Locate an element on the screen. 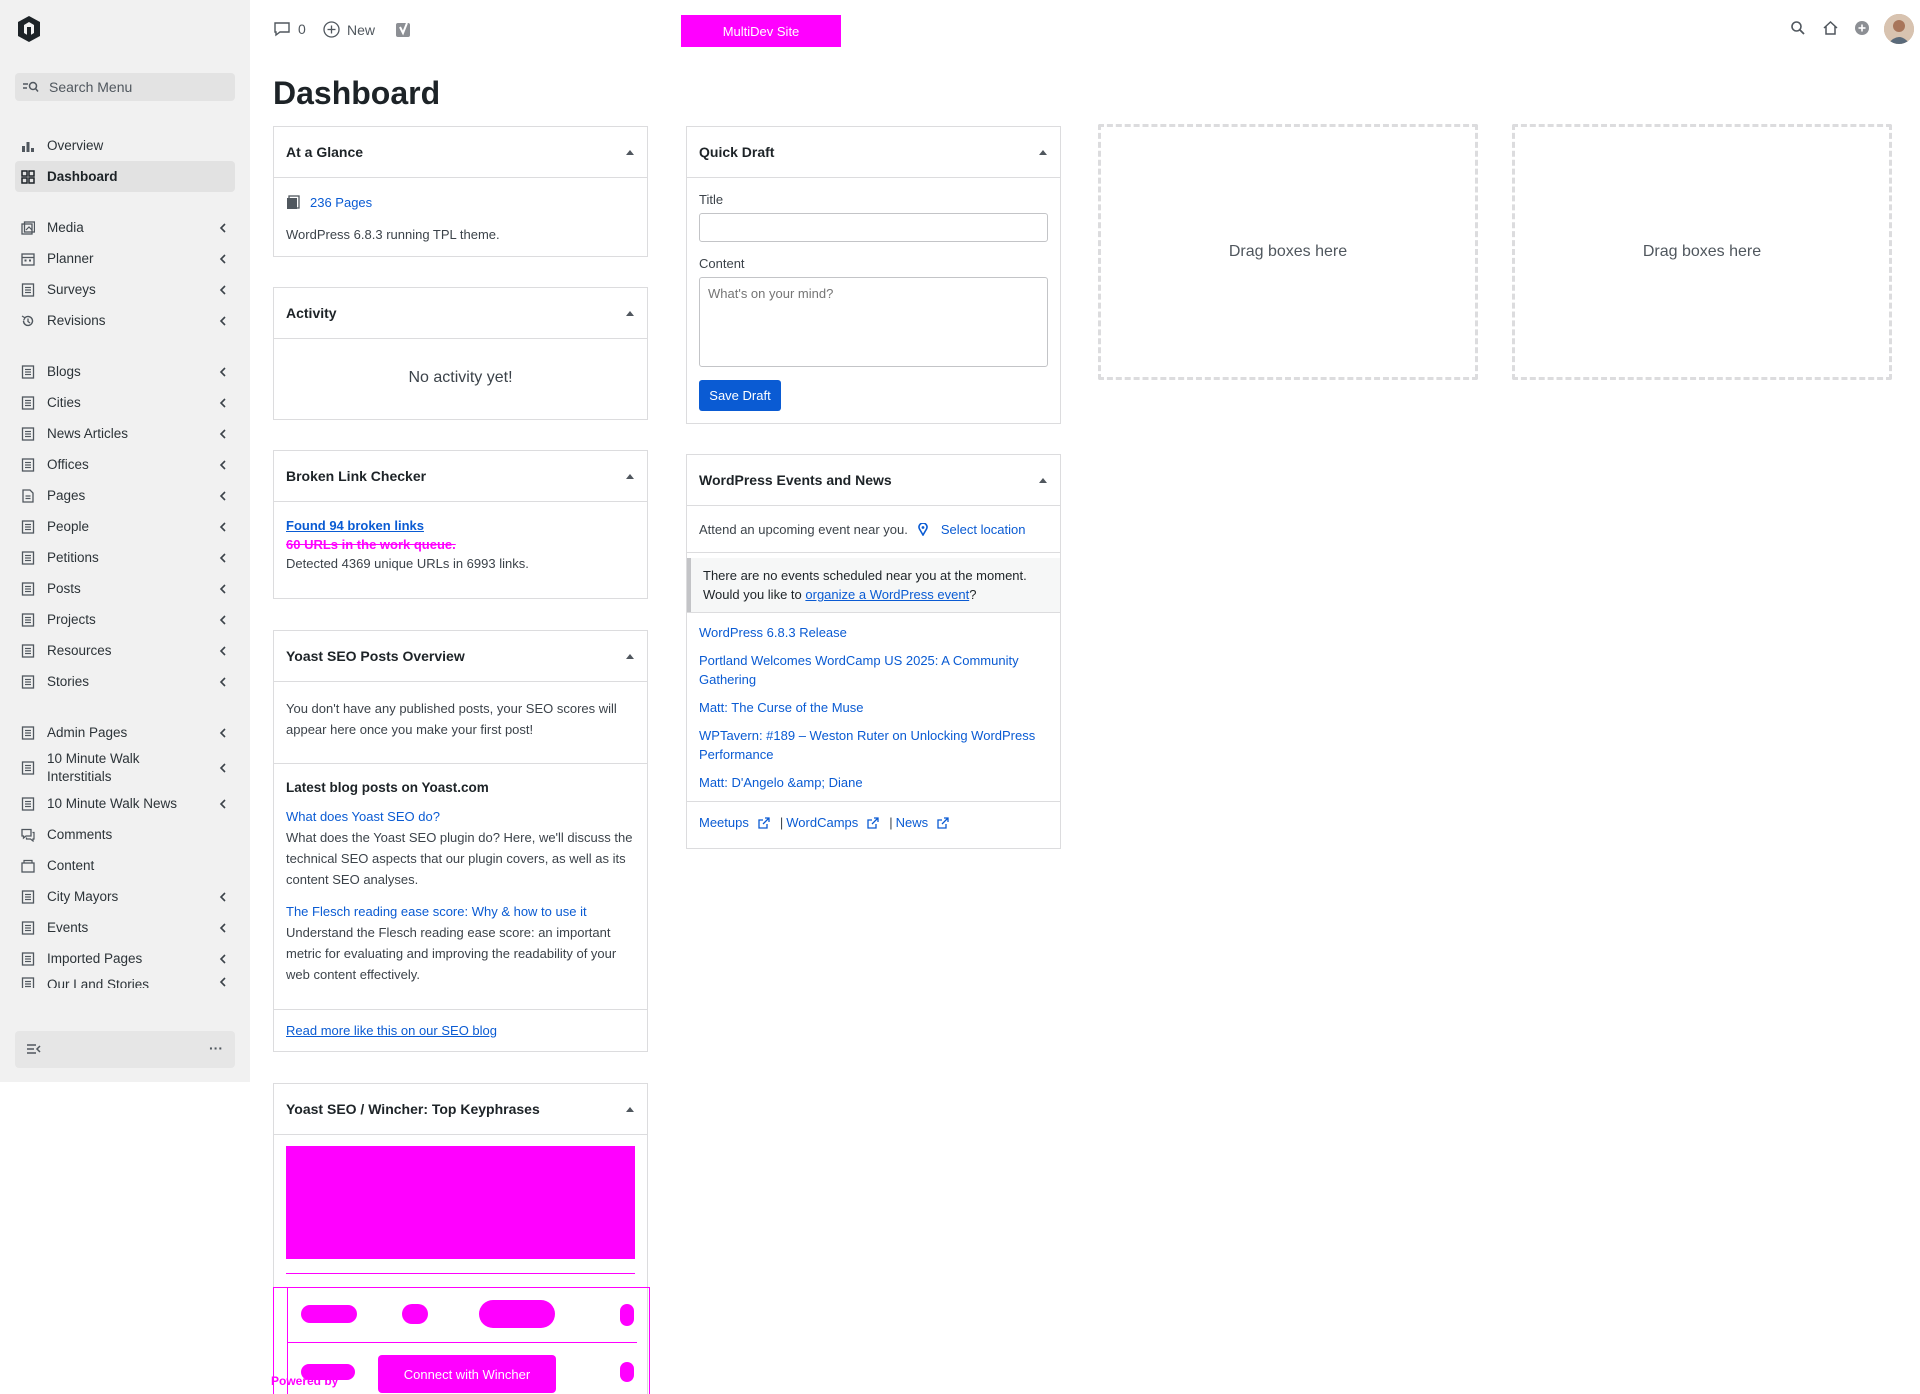  select-location-link: Select location is located at coordinates (983, 529).